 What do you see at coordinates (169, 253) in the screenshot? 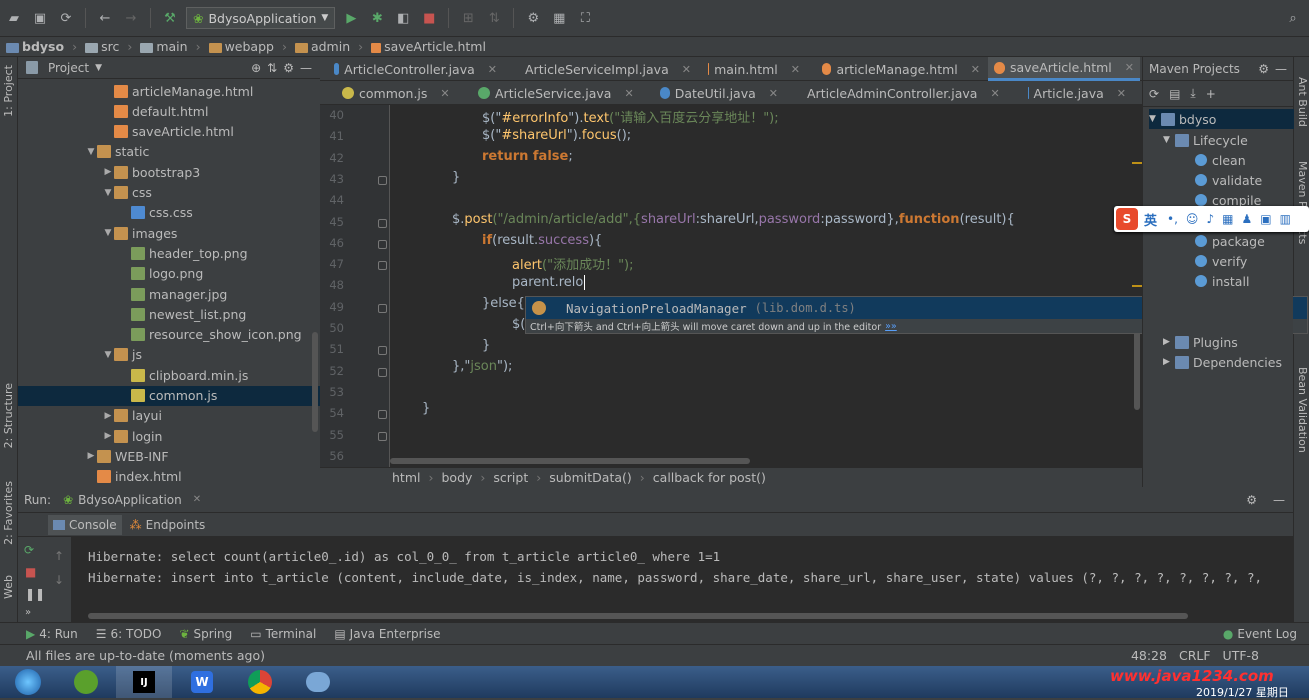
I see `tree-file-node: header_top.png` at bounding box center [169, 253].